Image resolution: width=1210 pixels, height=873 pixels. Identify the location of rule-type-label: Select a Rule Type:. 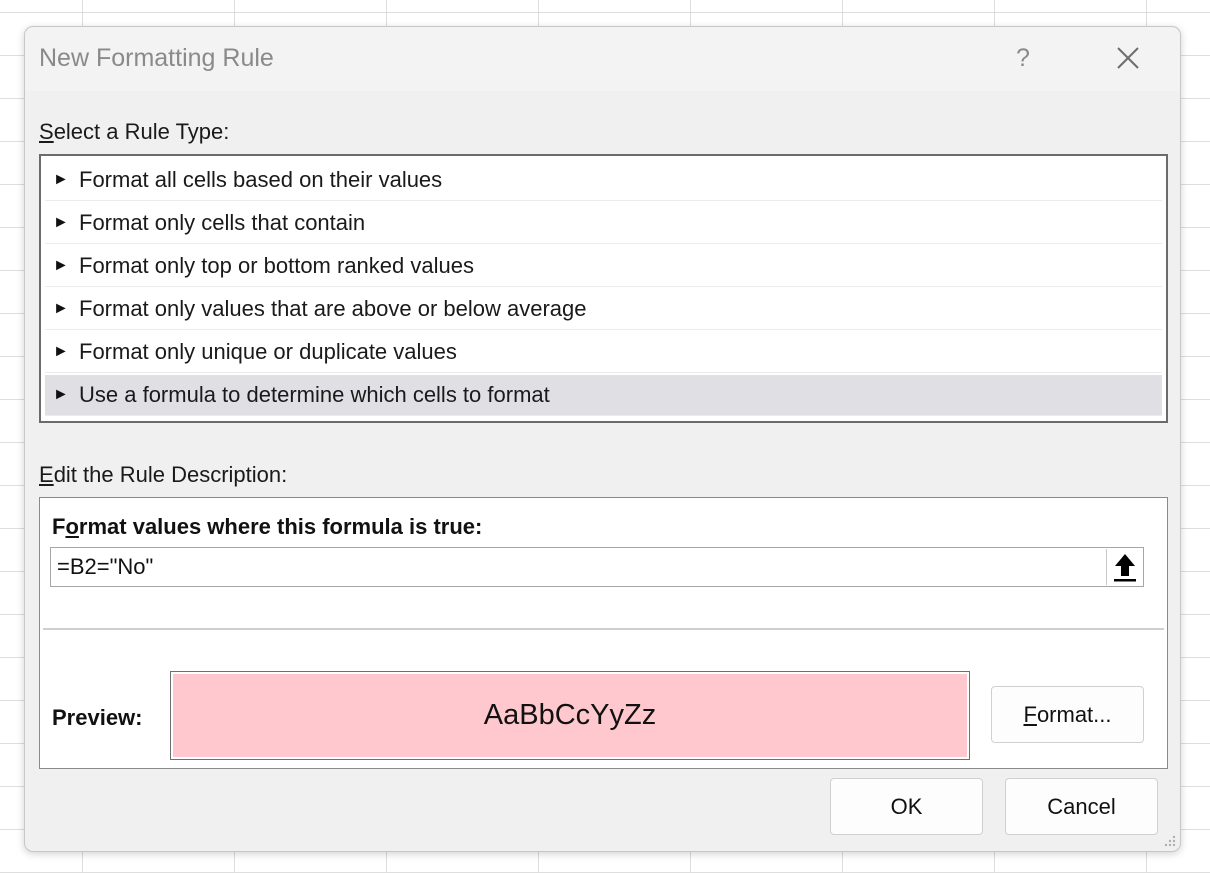
(134, 132).